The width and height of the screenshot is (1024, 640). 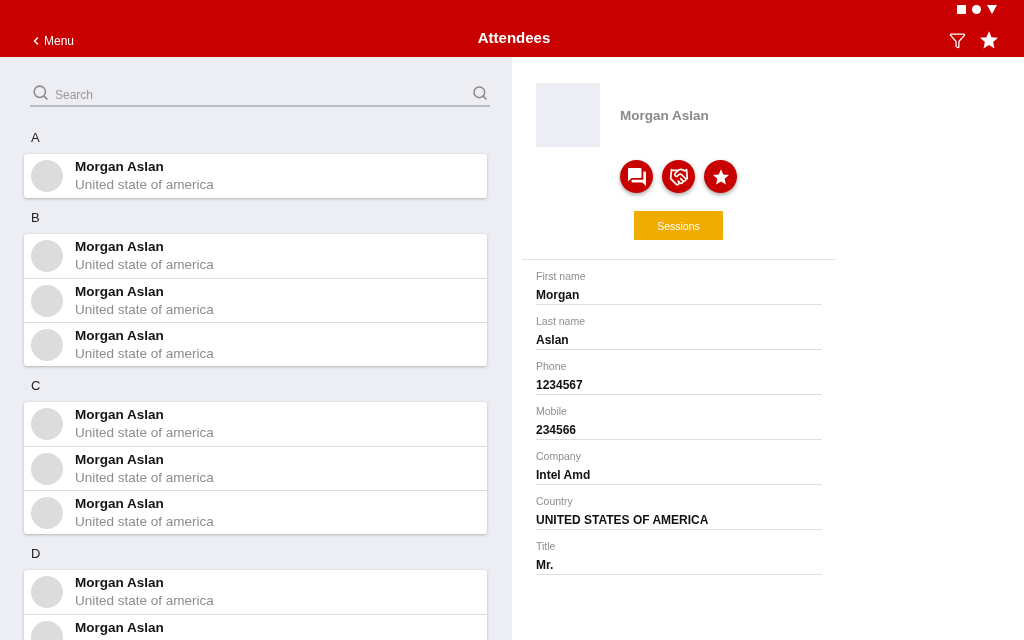 I want to click on field-value: 1234567, so click(x=560, y=385).